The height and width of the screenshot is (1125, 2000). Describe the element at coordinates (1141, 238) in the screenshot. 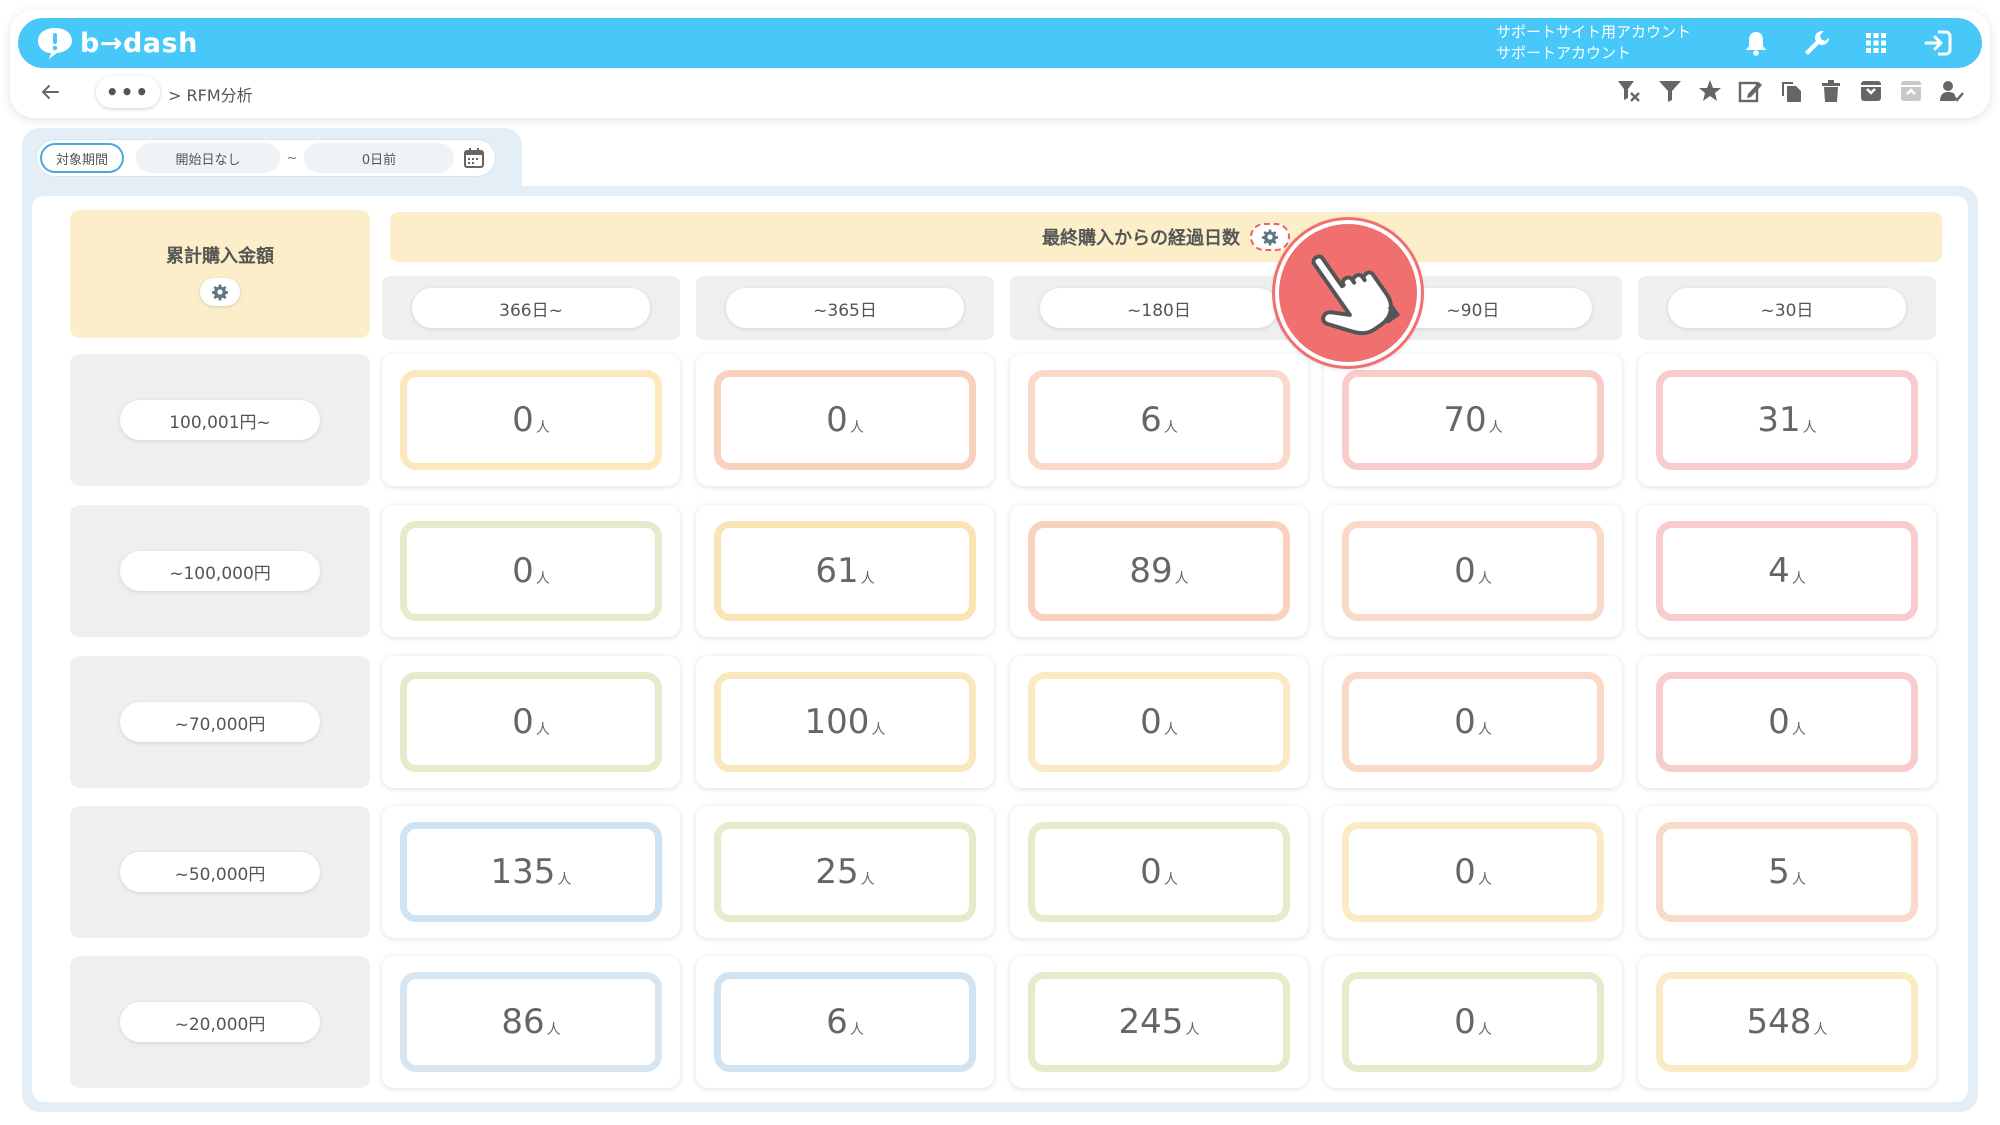

I see `recency-axis-title: 最終購入からの経過日数` at that location.